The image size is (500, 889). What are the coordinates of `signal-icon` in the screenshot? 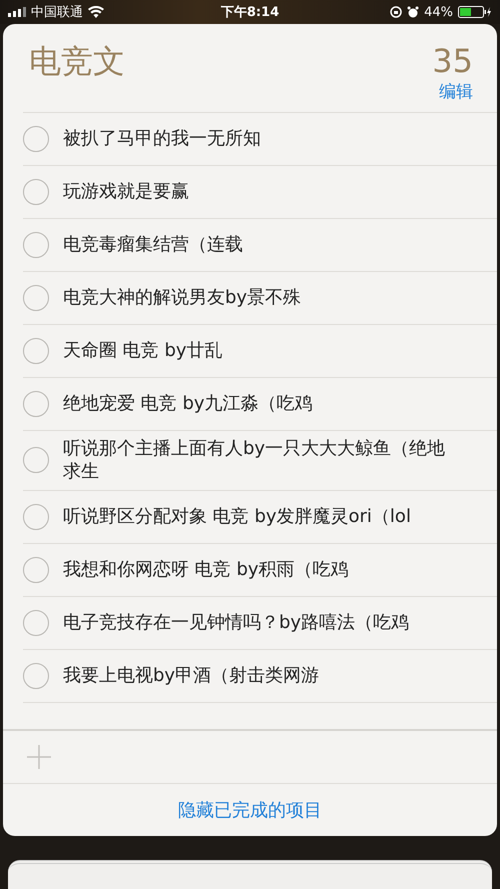 It's located at (17, 12).